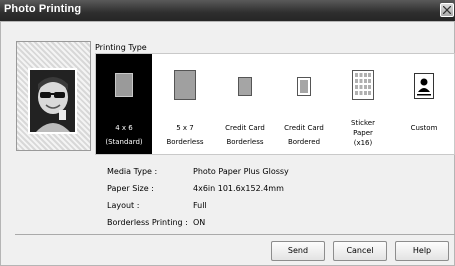 This screenshot has width=455, height=266. Describe the element at coordinates (185, 128) in the screenshot. I see `type-item-size-label: 5 x 7` at that location.